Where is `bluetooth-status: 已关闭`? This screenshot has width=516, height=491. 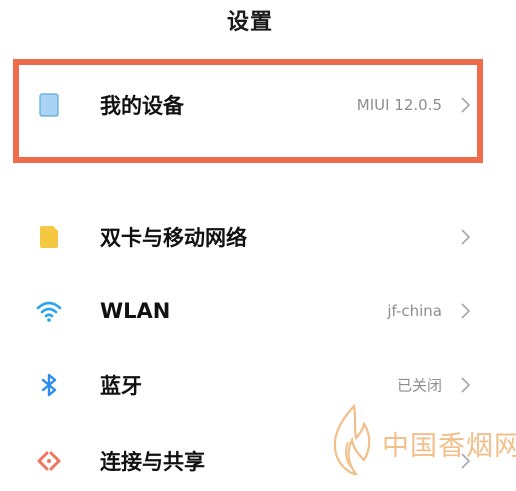 bluetooth-status: 已关闭 is located at coordinates (419, 385).